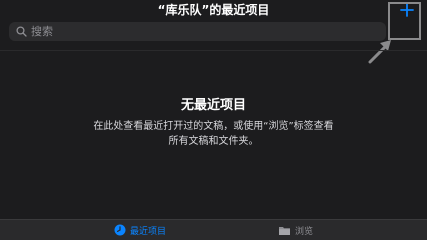 The image size is (427, 240). I want to click on tab-browse-label: 浏览, so click(304, 231).